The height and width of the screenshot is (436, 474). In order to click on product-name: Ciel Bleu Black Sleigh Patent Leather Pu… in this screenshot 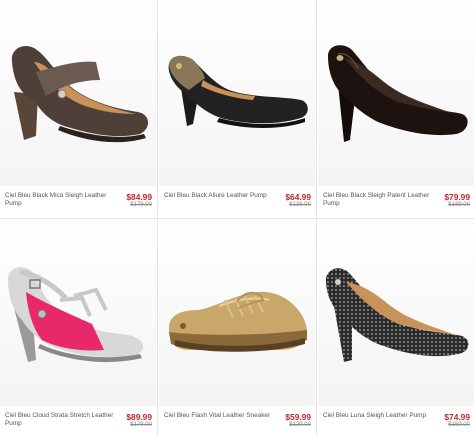, I will do `click(378, 200)`.